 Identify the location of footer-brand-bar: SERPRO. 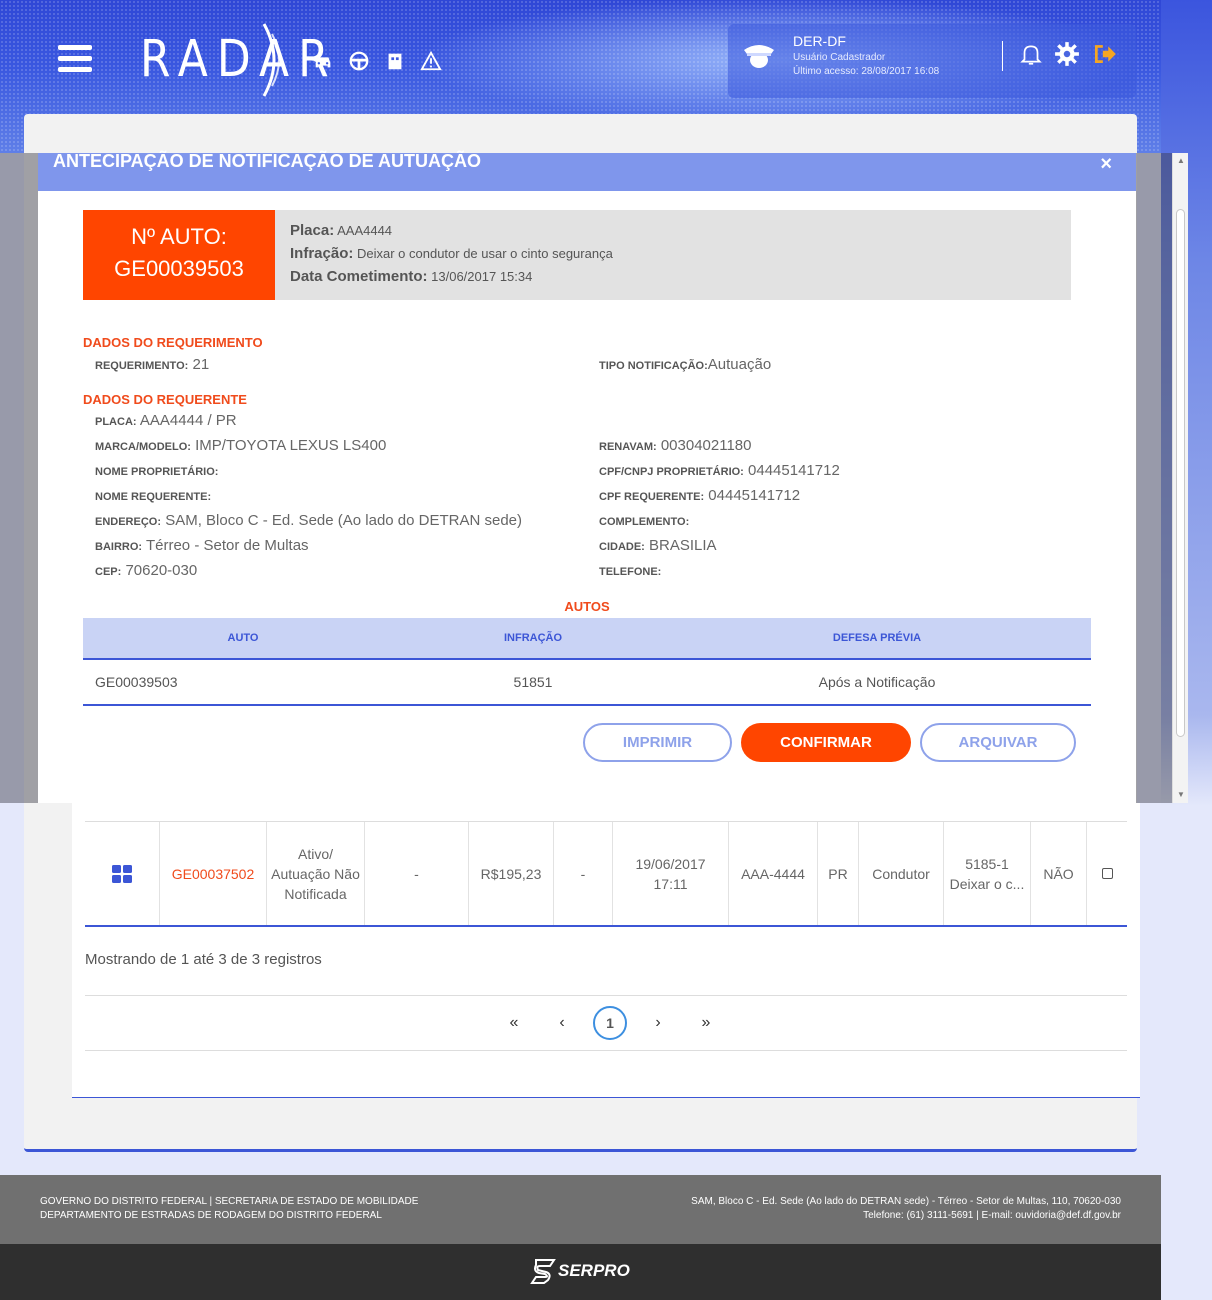
(580, 1272).